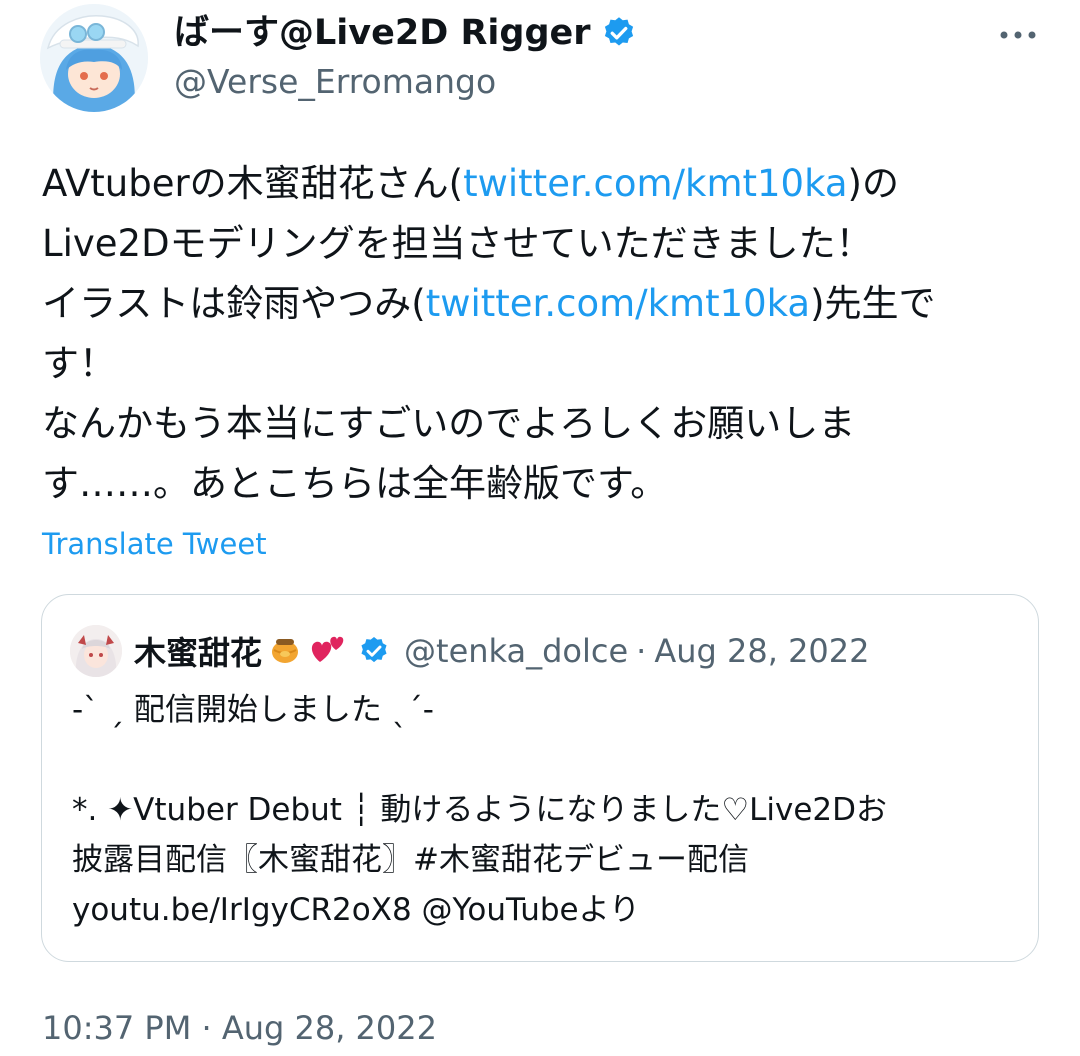 This screenshot has width=1080, height=1056. I want to click on tweet-timestamp: 10:37 PM · Aug 28, 2022, so click(239, 1028).